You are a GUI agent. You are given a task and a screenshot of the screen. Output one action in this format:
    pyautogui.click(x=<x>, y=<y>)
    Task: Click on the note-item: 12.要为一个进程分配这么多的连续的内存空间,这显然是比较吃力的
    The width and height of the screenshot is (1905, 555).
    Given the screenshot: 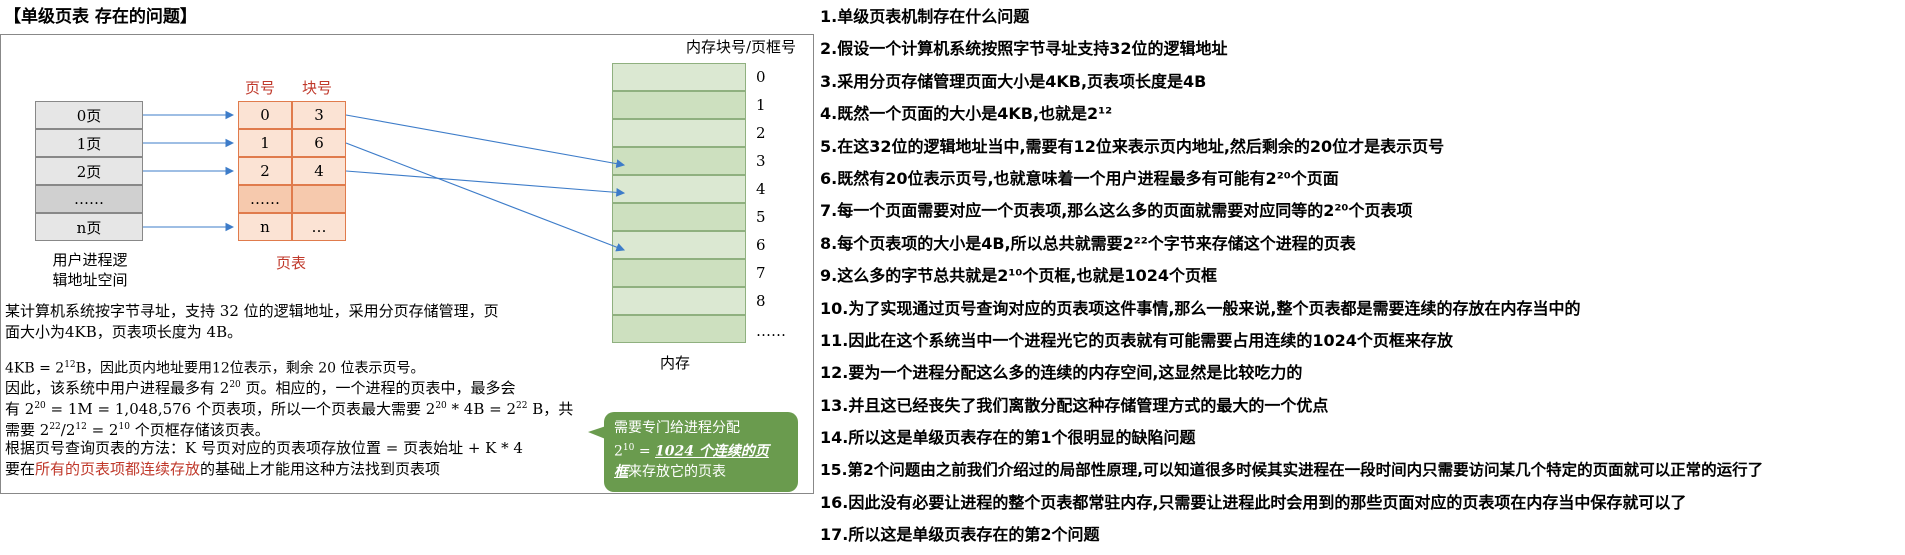 What is the action you would take?
    pyautogui.click(x=1061, y=373)
    